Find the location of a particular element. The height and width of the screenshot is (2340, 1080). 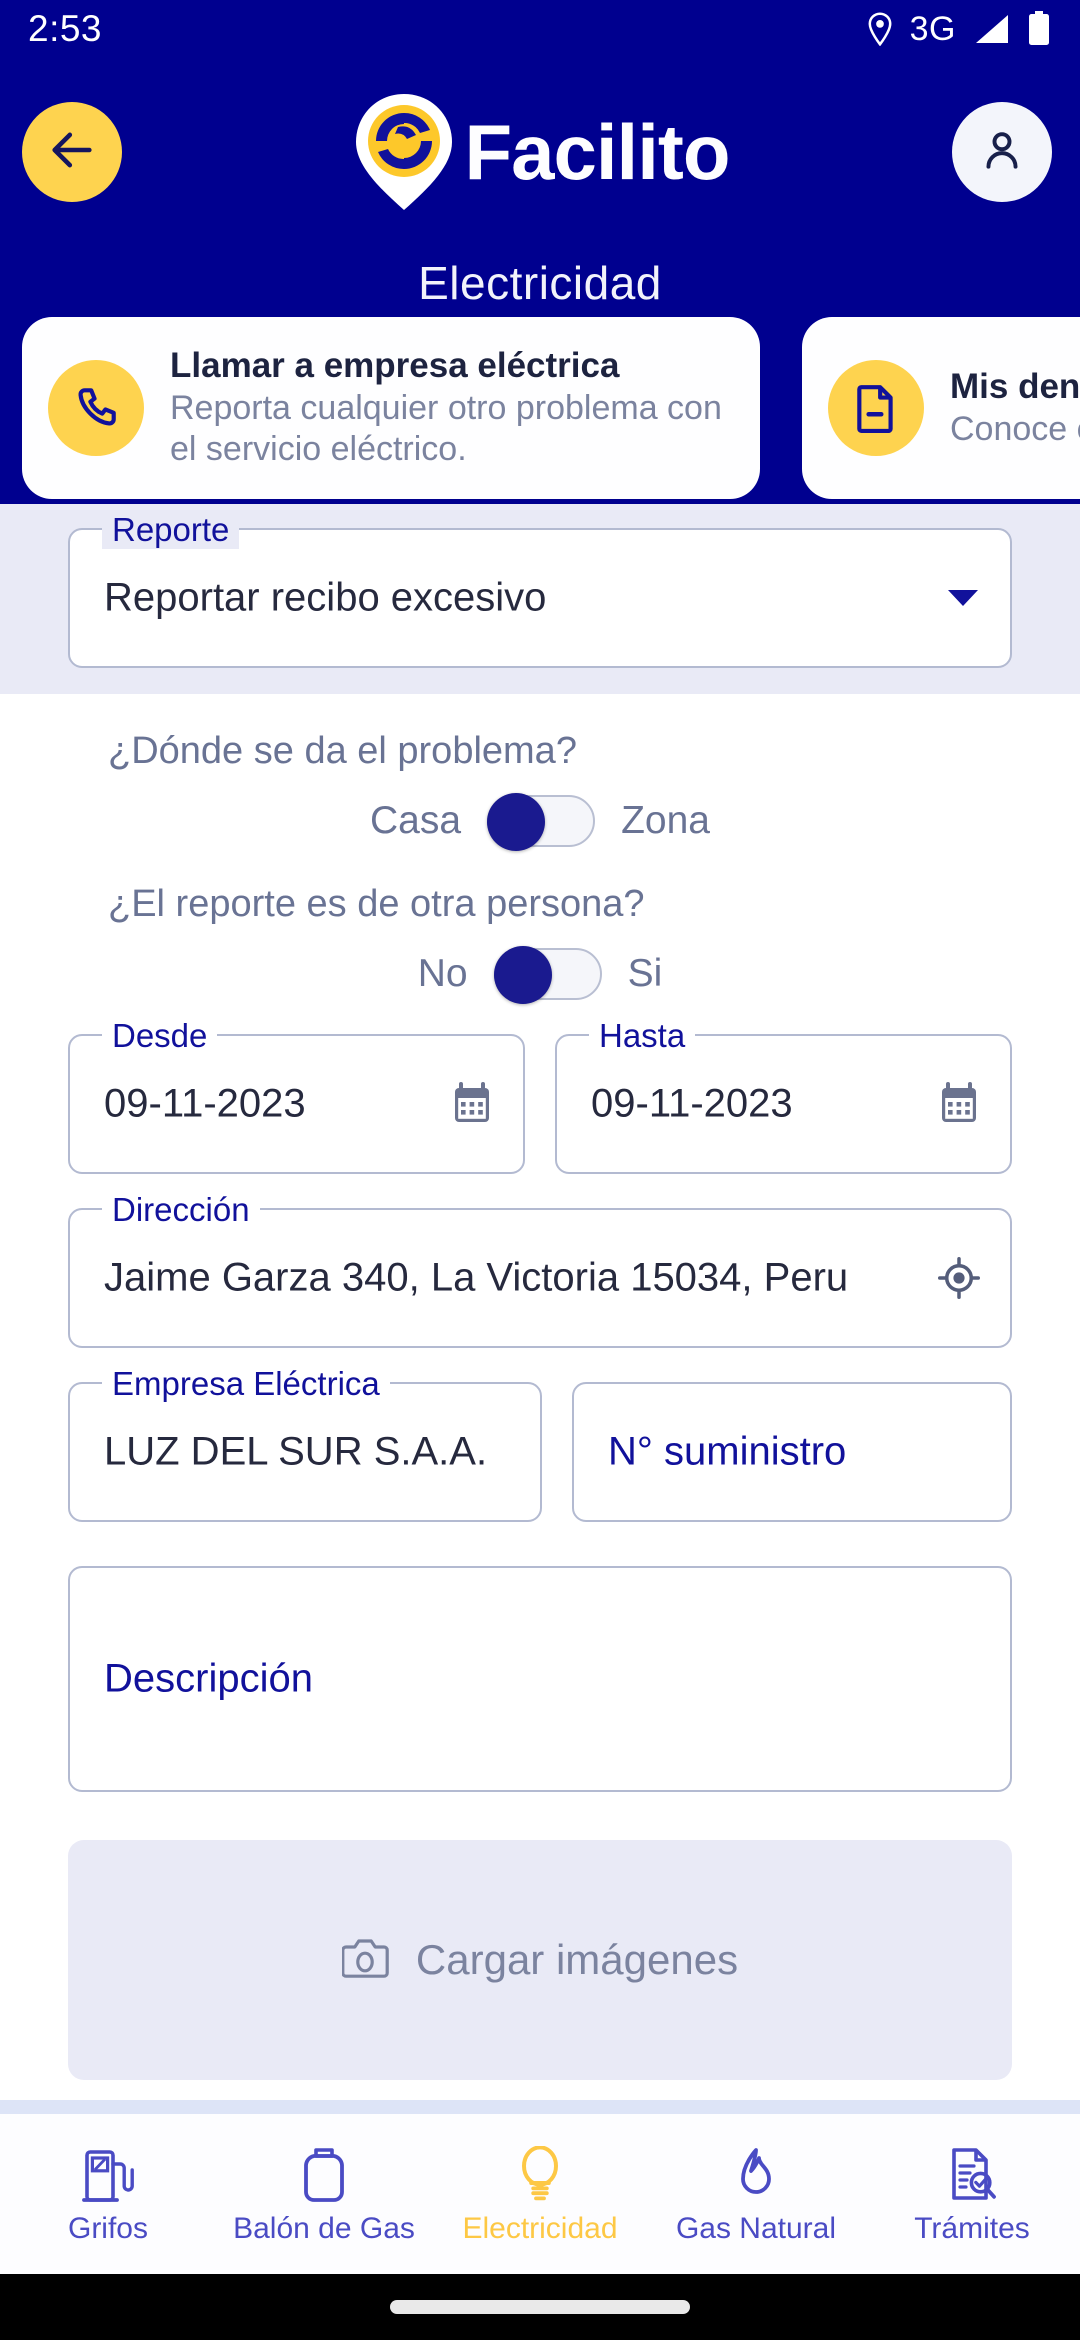

toggle-row-location: Casa Zona is located at coordinates (540, 822).